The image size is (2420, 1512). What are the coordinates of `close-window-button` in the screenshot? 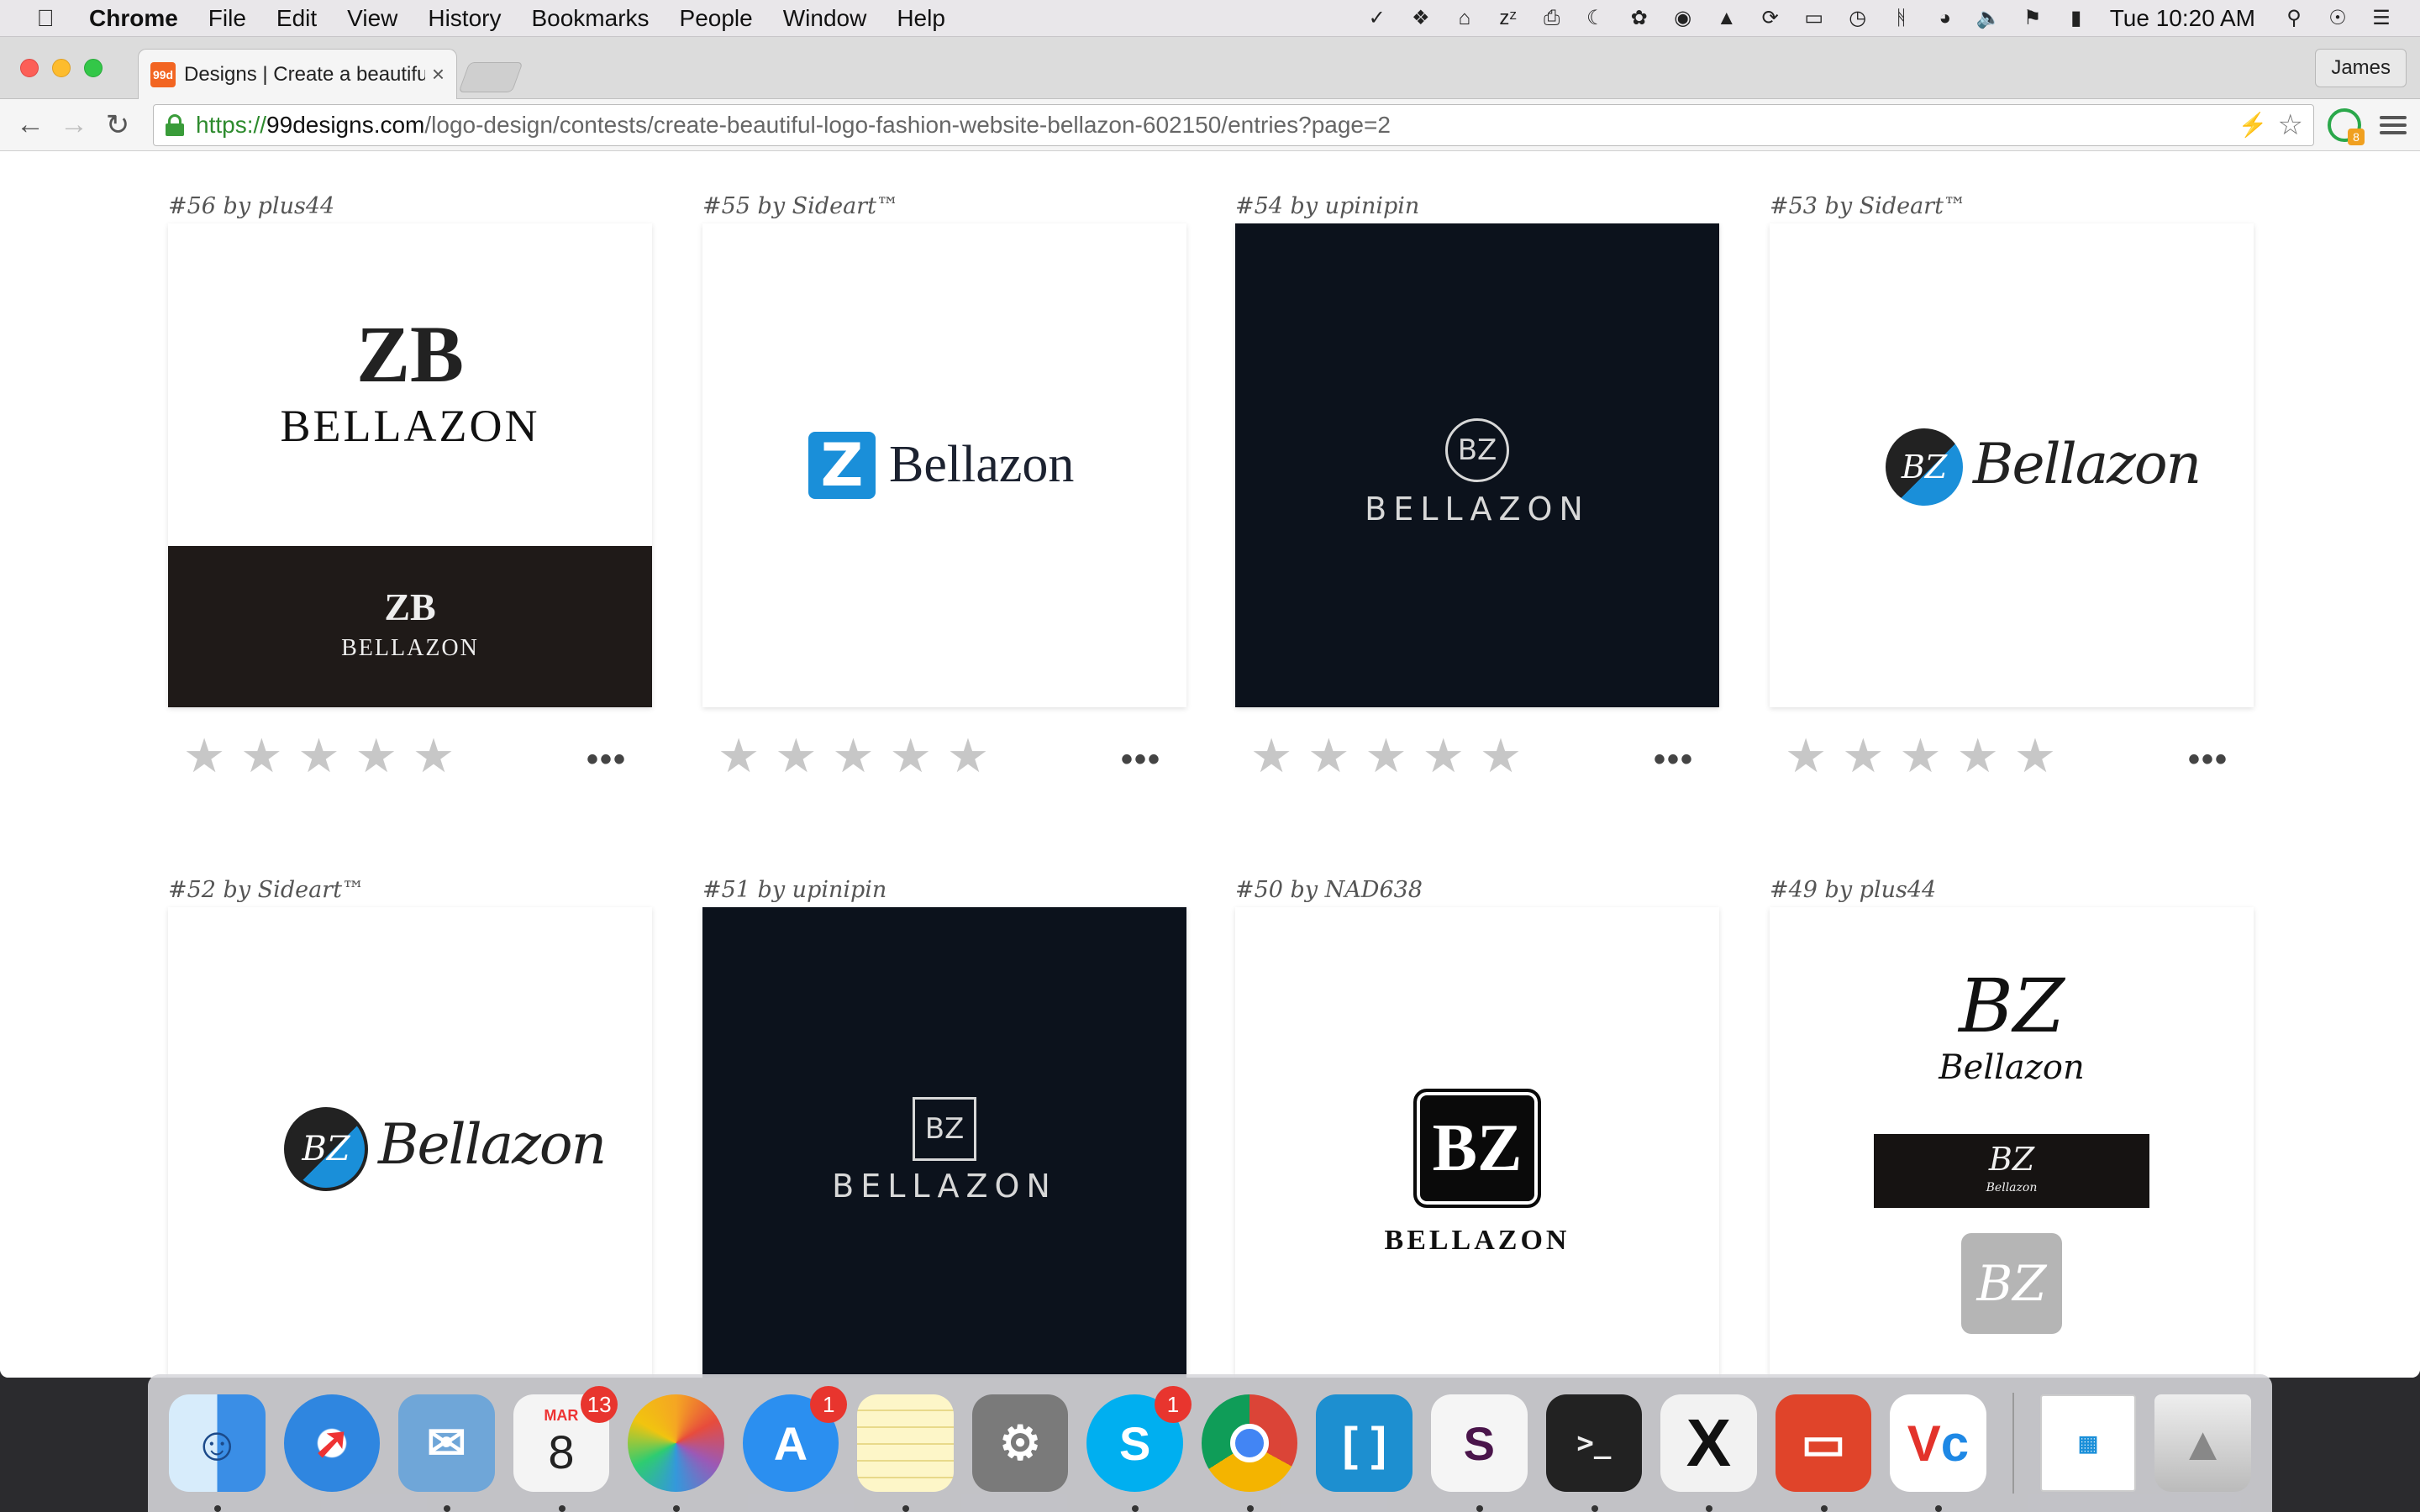 It's located at (29, 68).